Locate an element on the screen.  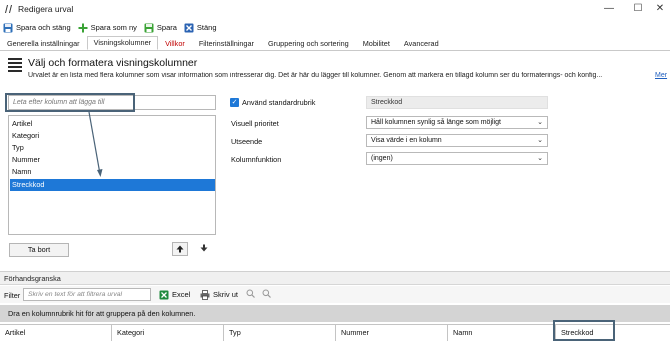
list-item: Namn is located at coordinates (112, 172).